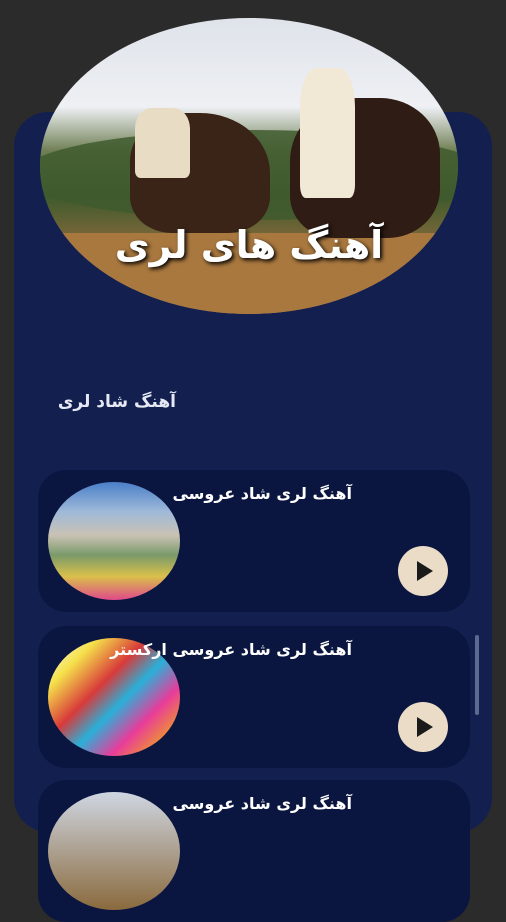  Describe the element at coordinates (254, 697) in the screenshot. I see `song-card: آهنگ لری شاد عروسی ارکستر` at that location.